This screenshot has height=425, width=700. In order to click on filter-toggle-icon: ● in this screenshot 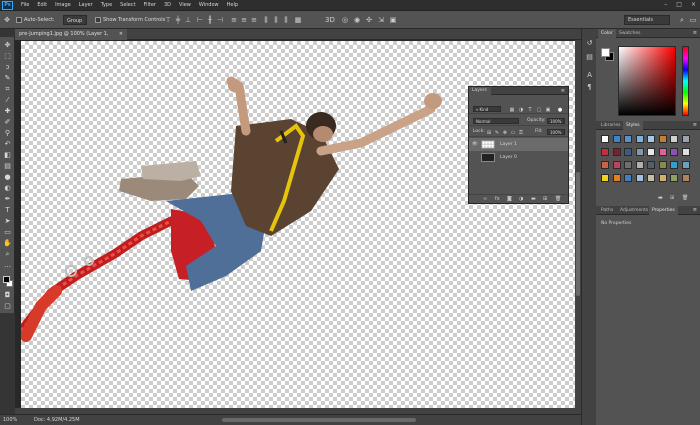, I will do `click(560, 110)`.